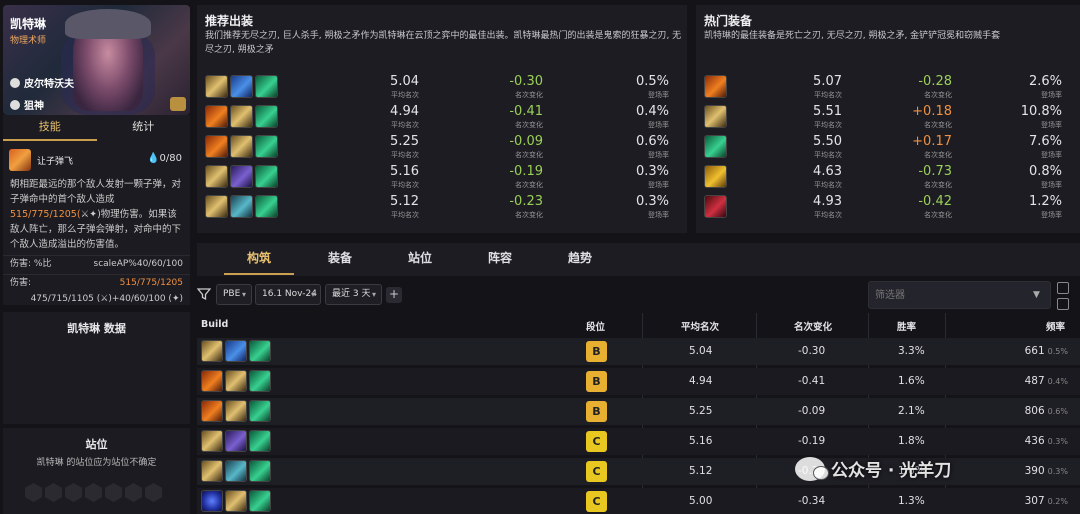 The image size is (1080, 514). Describe the element at coordinates (1036, 295) in the screenshot. I see `chevron-down-icon: ▼` at that location.